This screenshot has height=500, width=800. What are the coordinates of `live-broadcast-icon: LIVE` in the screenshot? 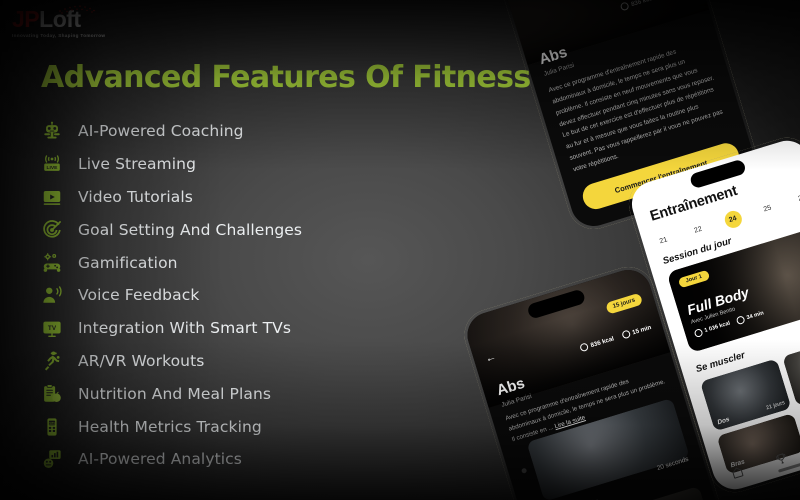 It's located at (52, 164).